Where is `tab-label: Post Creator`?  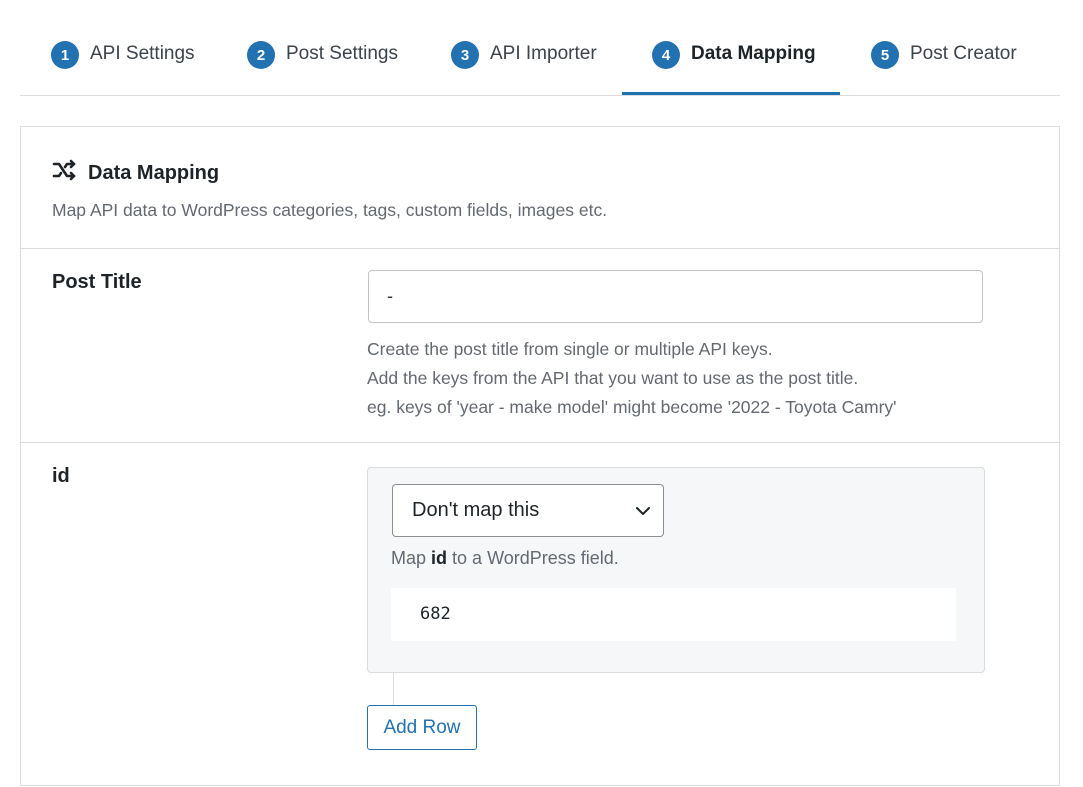 tab-label: Post Creator is located at coordinates (963, 53).